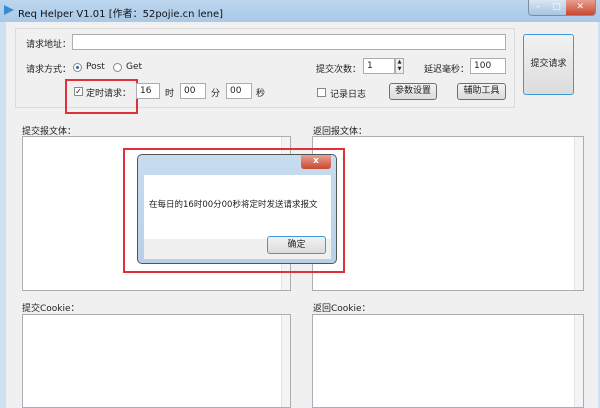 The image size is (600, 408). Describe the element at coordinates (580, 7) in the screenshot. I see `close-button: ✕` at that location.